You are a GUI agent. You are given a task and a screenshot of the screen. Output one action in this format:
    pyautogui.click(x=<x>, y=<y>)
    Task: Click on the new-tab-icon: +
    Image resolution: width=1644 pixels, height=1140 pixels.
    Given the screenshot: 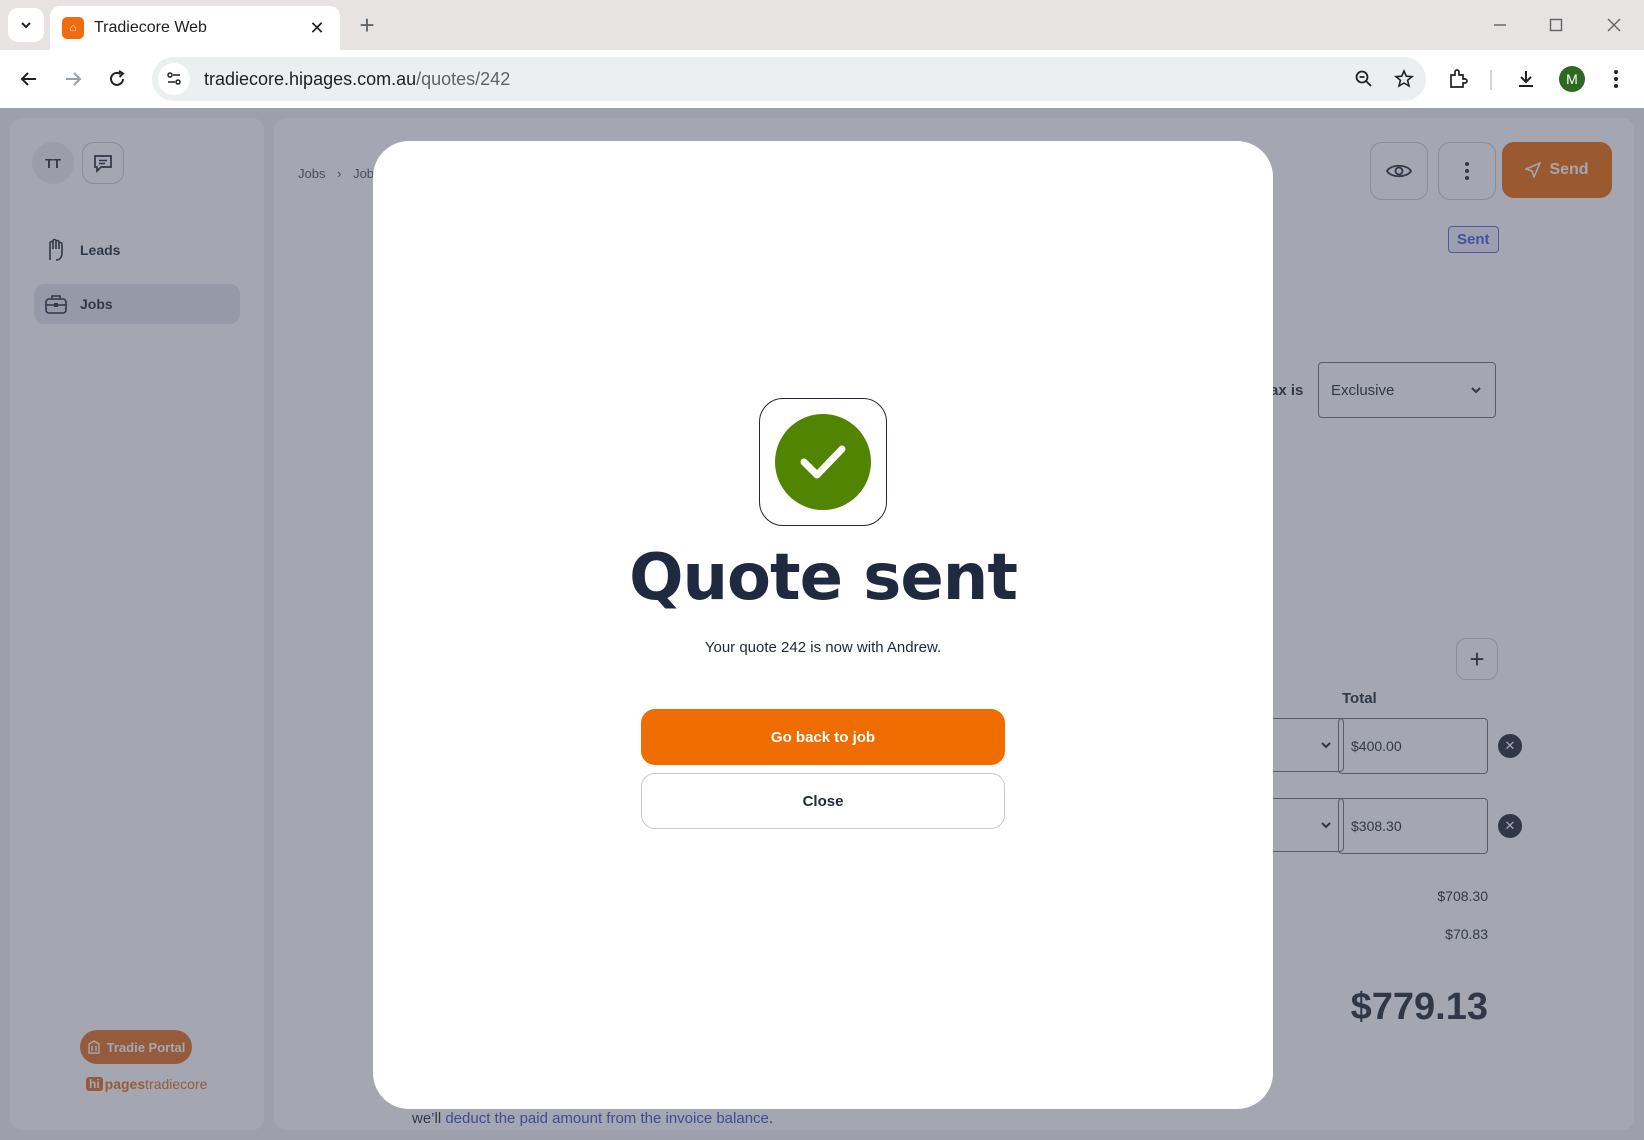 What is the action you would take?
    pyautogui.click(x=367, y=25)
    